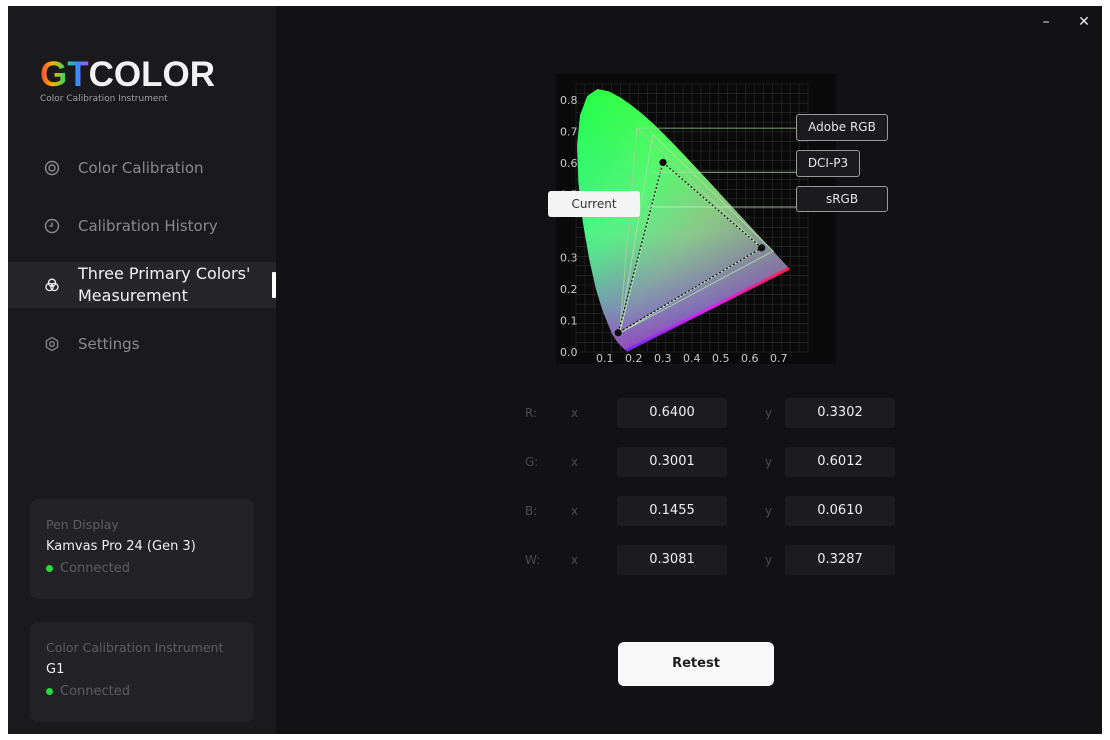 This screenshot has height=740, width=1110. What do you see at coordinates (842, 127) in the screenshot?
I see `legend-adobe-rgb: Adobe RGB` at bounding box center [842, 127].